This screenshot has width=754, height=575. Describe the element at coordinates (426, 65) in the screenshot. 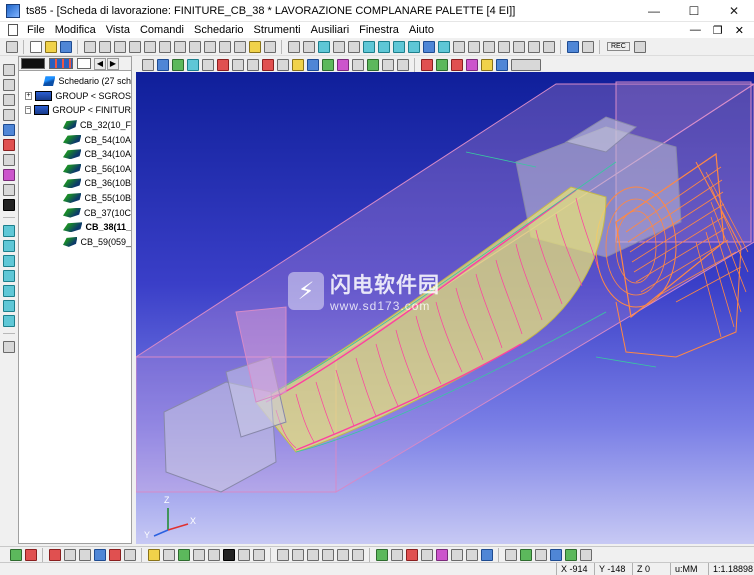

I see `postprocess-icon` at that location.